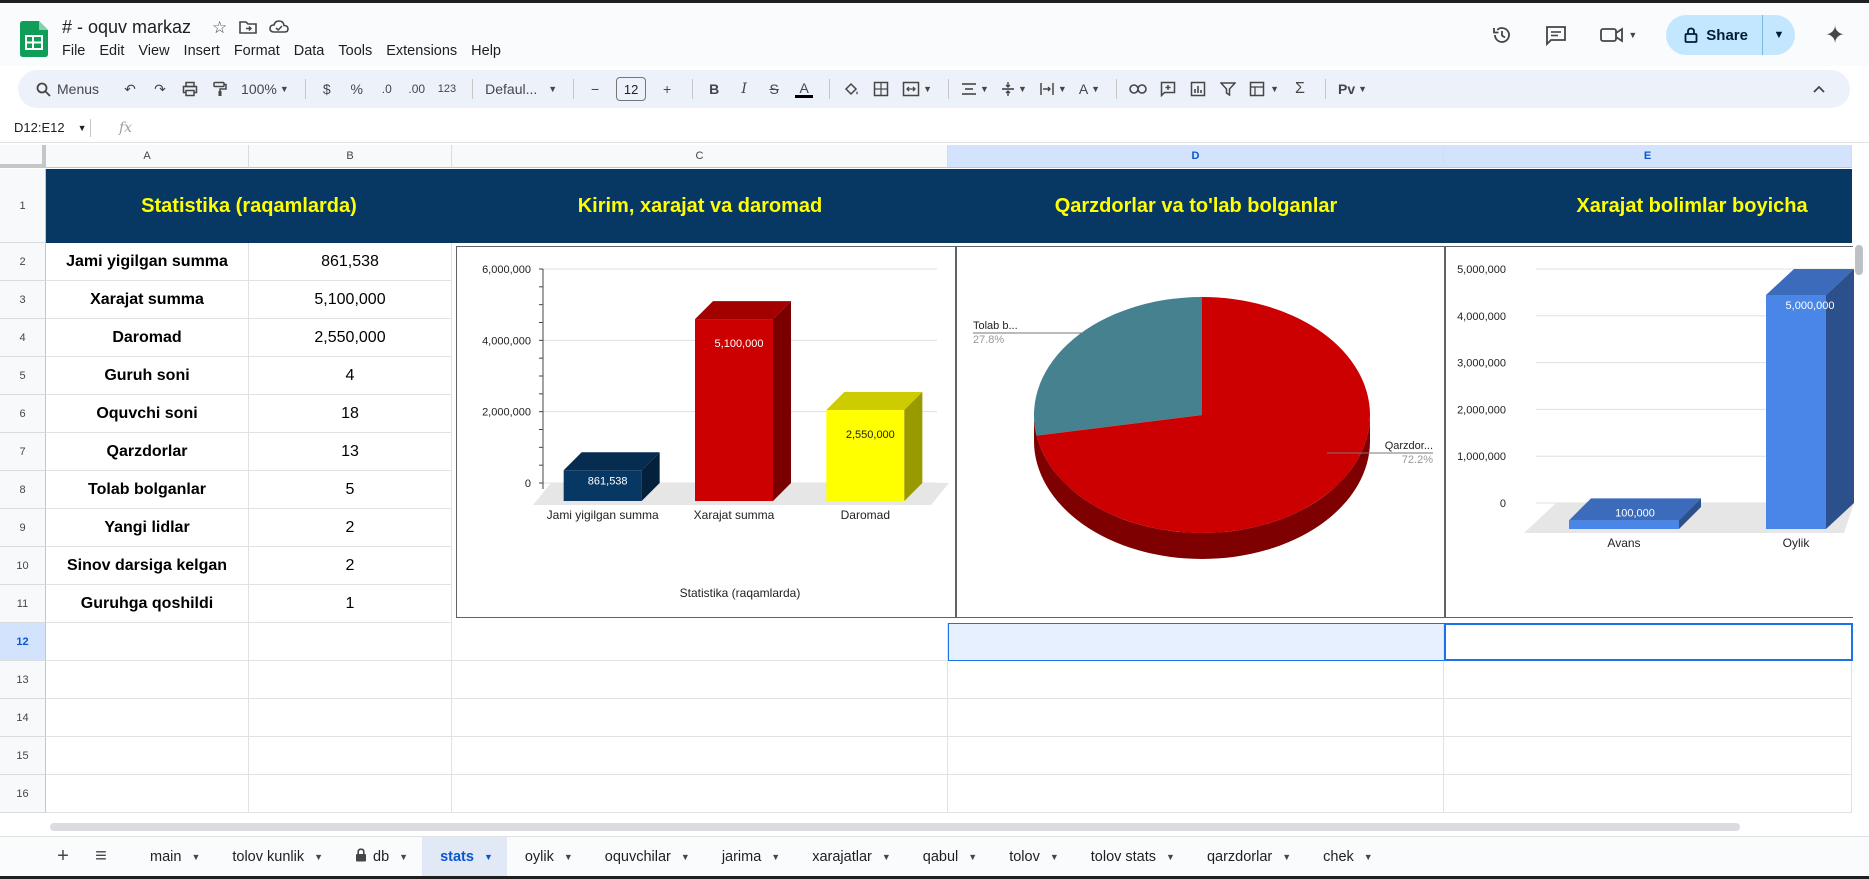 The image size is (1869, 879). Describe the element at coordinates (23, 718) in the screenshot. I see `row-header-14: 14` at that location.